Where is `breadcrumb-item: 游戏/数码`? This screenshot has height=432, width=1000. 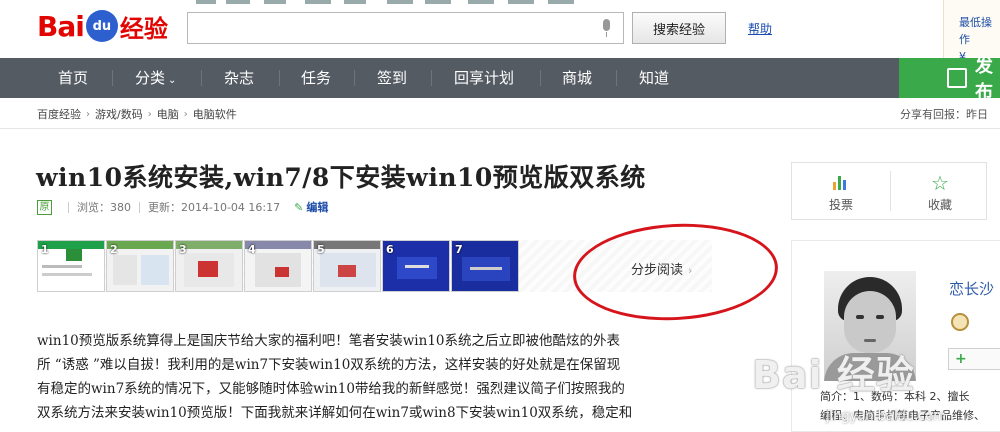
breadcrumb-item: 游戏/数码 is located at coordinates (119, 114).